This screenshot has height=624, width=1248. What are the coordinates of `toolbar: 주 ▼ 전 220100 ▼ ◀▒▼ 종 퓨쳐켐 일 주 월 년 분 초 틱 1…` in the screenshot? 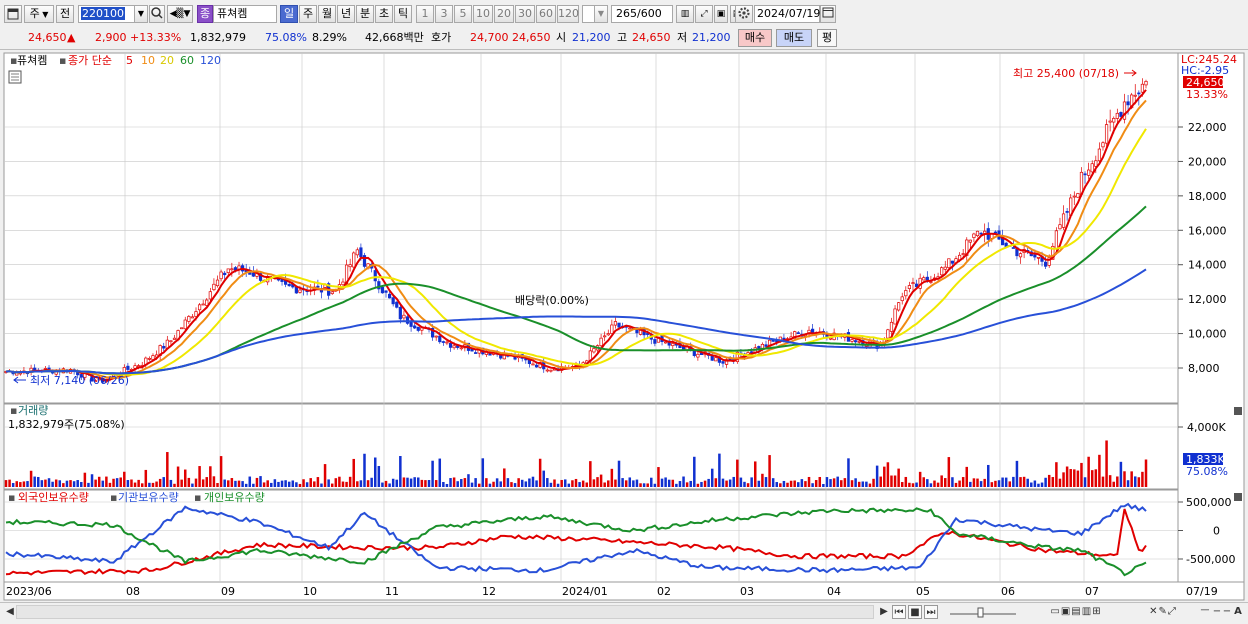 It's located at (624, 14).